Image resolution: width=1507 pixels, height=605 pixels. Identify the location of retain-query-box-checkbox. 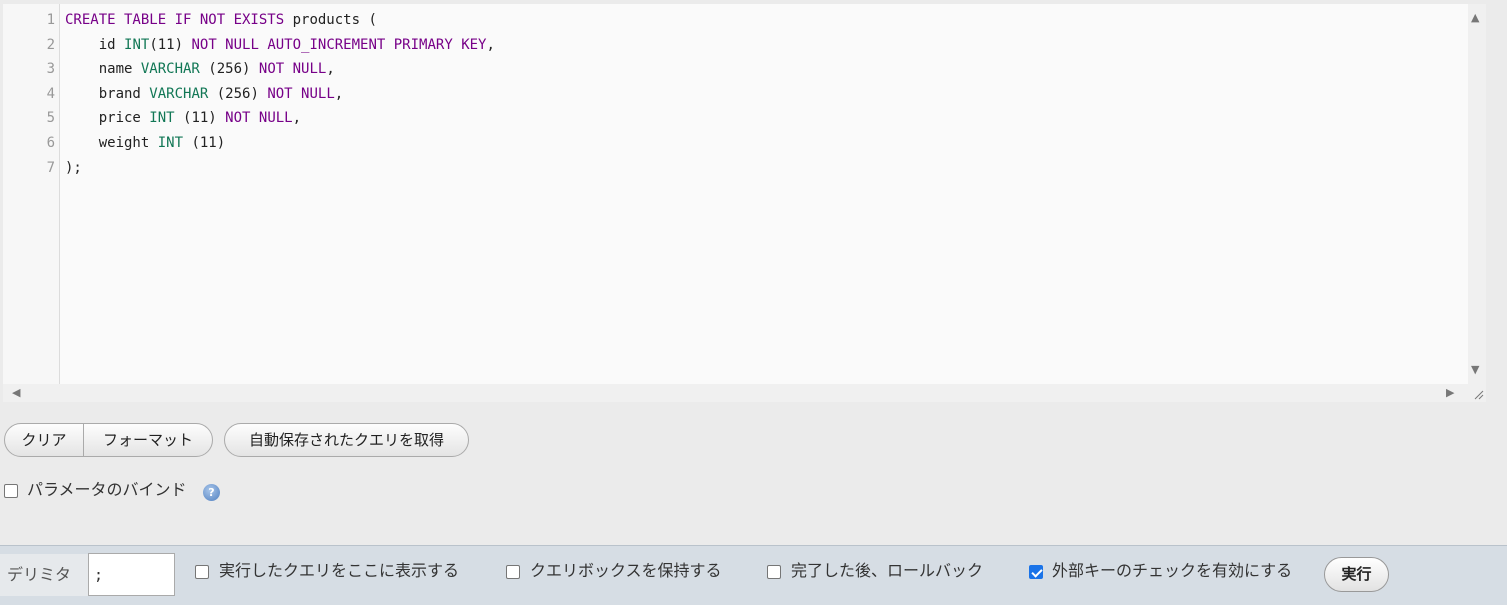
(513, 572).